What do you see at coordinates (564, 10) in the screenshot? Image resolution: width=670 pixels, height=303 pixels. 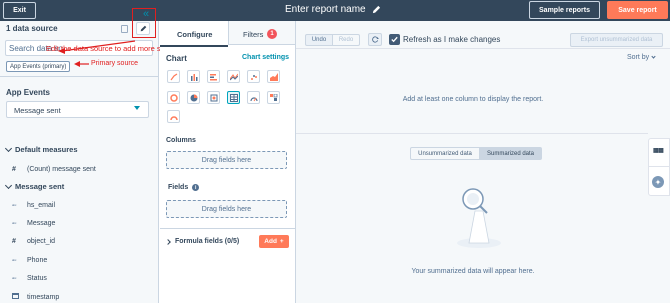 I see `sample-reports-button: Sample reports` at bounding box center [564, 10].